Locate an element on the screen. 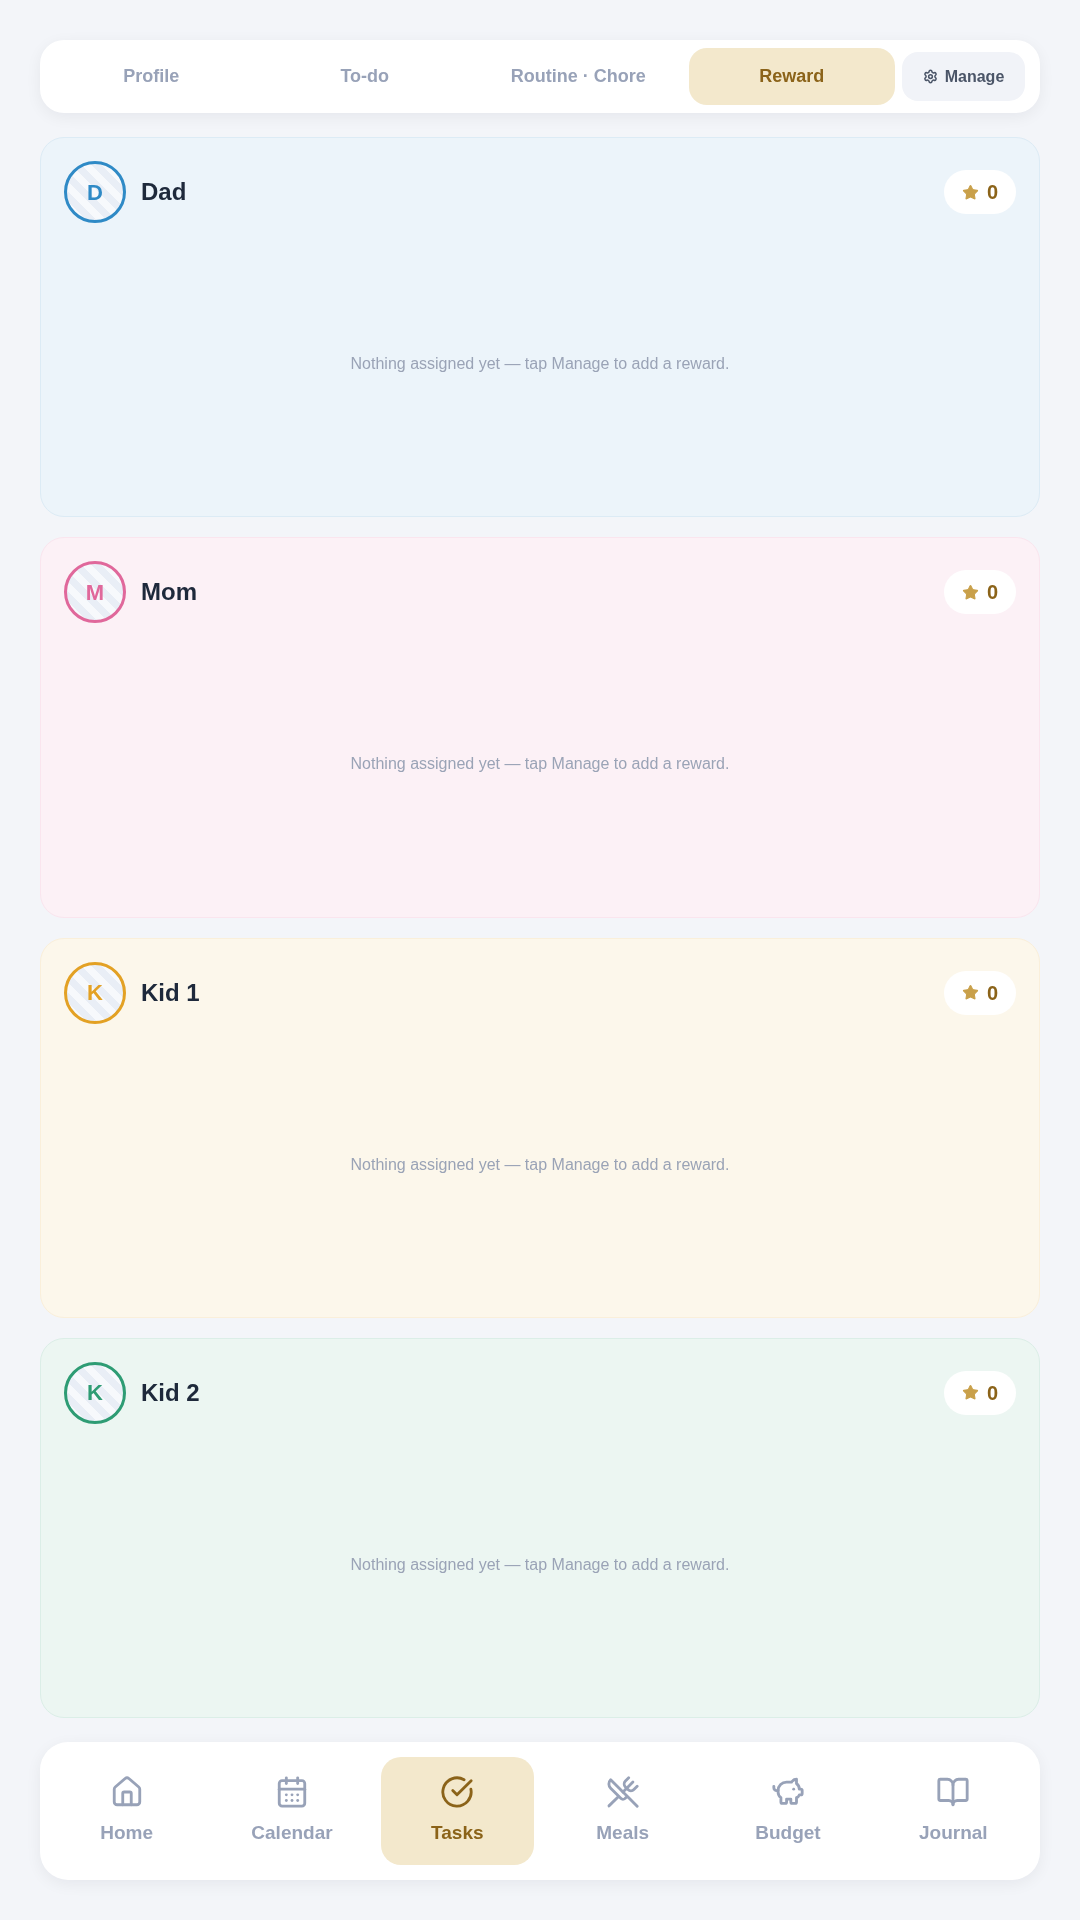 The width and height of the screenshot is (1080, 1920). tab: Routine · Chore is located at coordinates (578, 76).